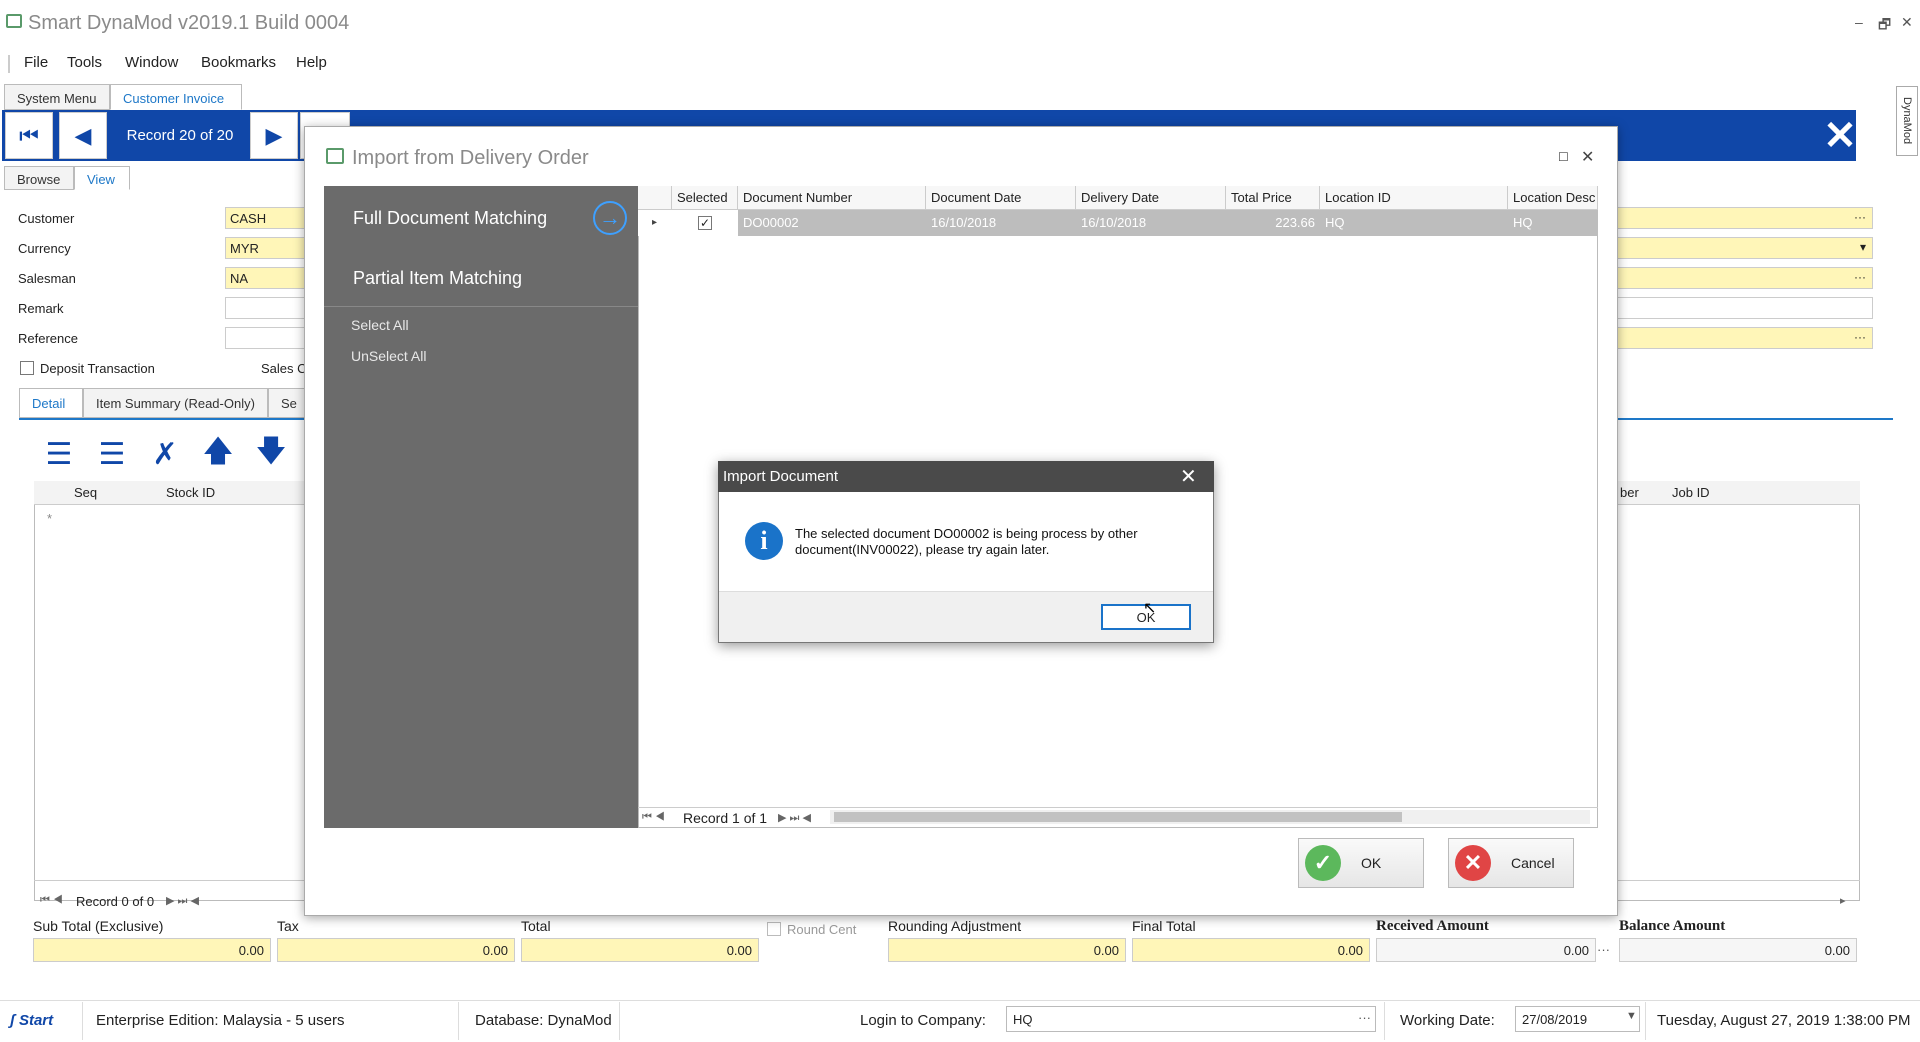 This screenshot has height=1042, width=1920. Describe the element at coordinates (85, 492) in the screenshot. I see `col-seq: Seq` at that location.